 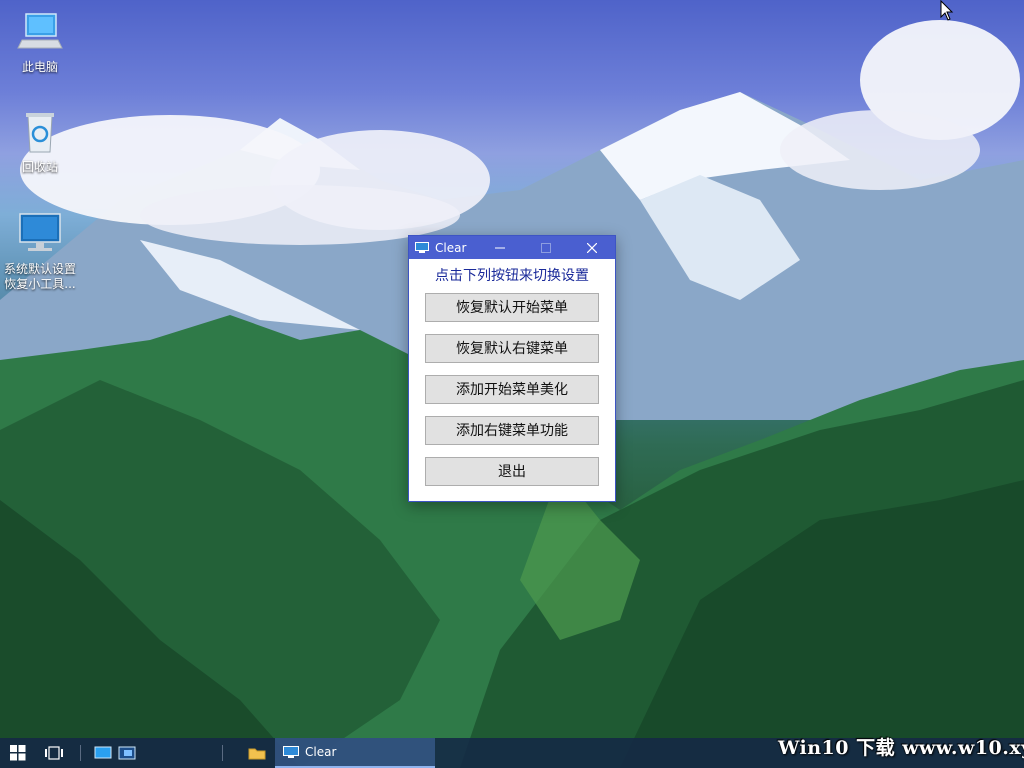 I want to click on desktop-icon-recycle-bin: 回收站, so click(x=40, y=142).